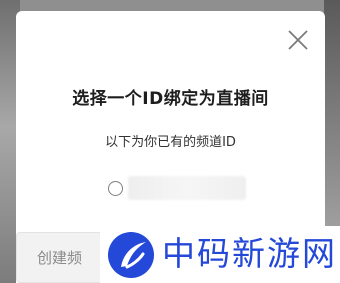 This screenshot has width=340, height=283. I want to click on channel-id-option, so click(176, 189).